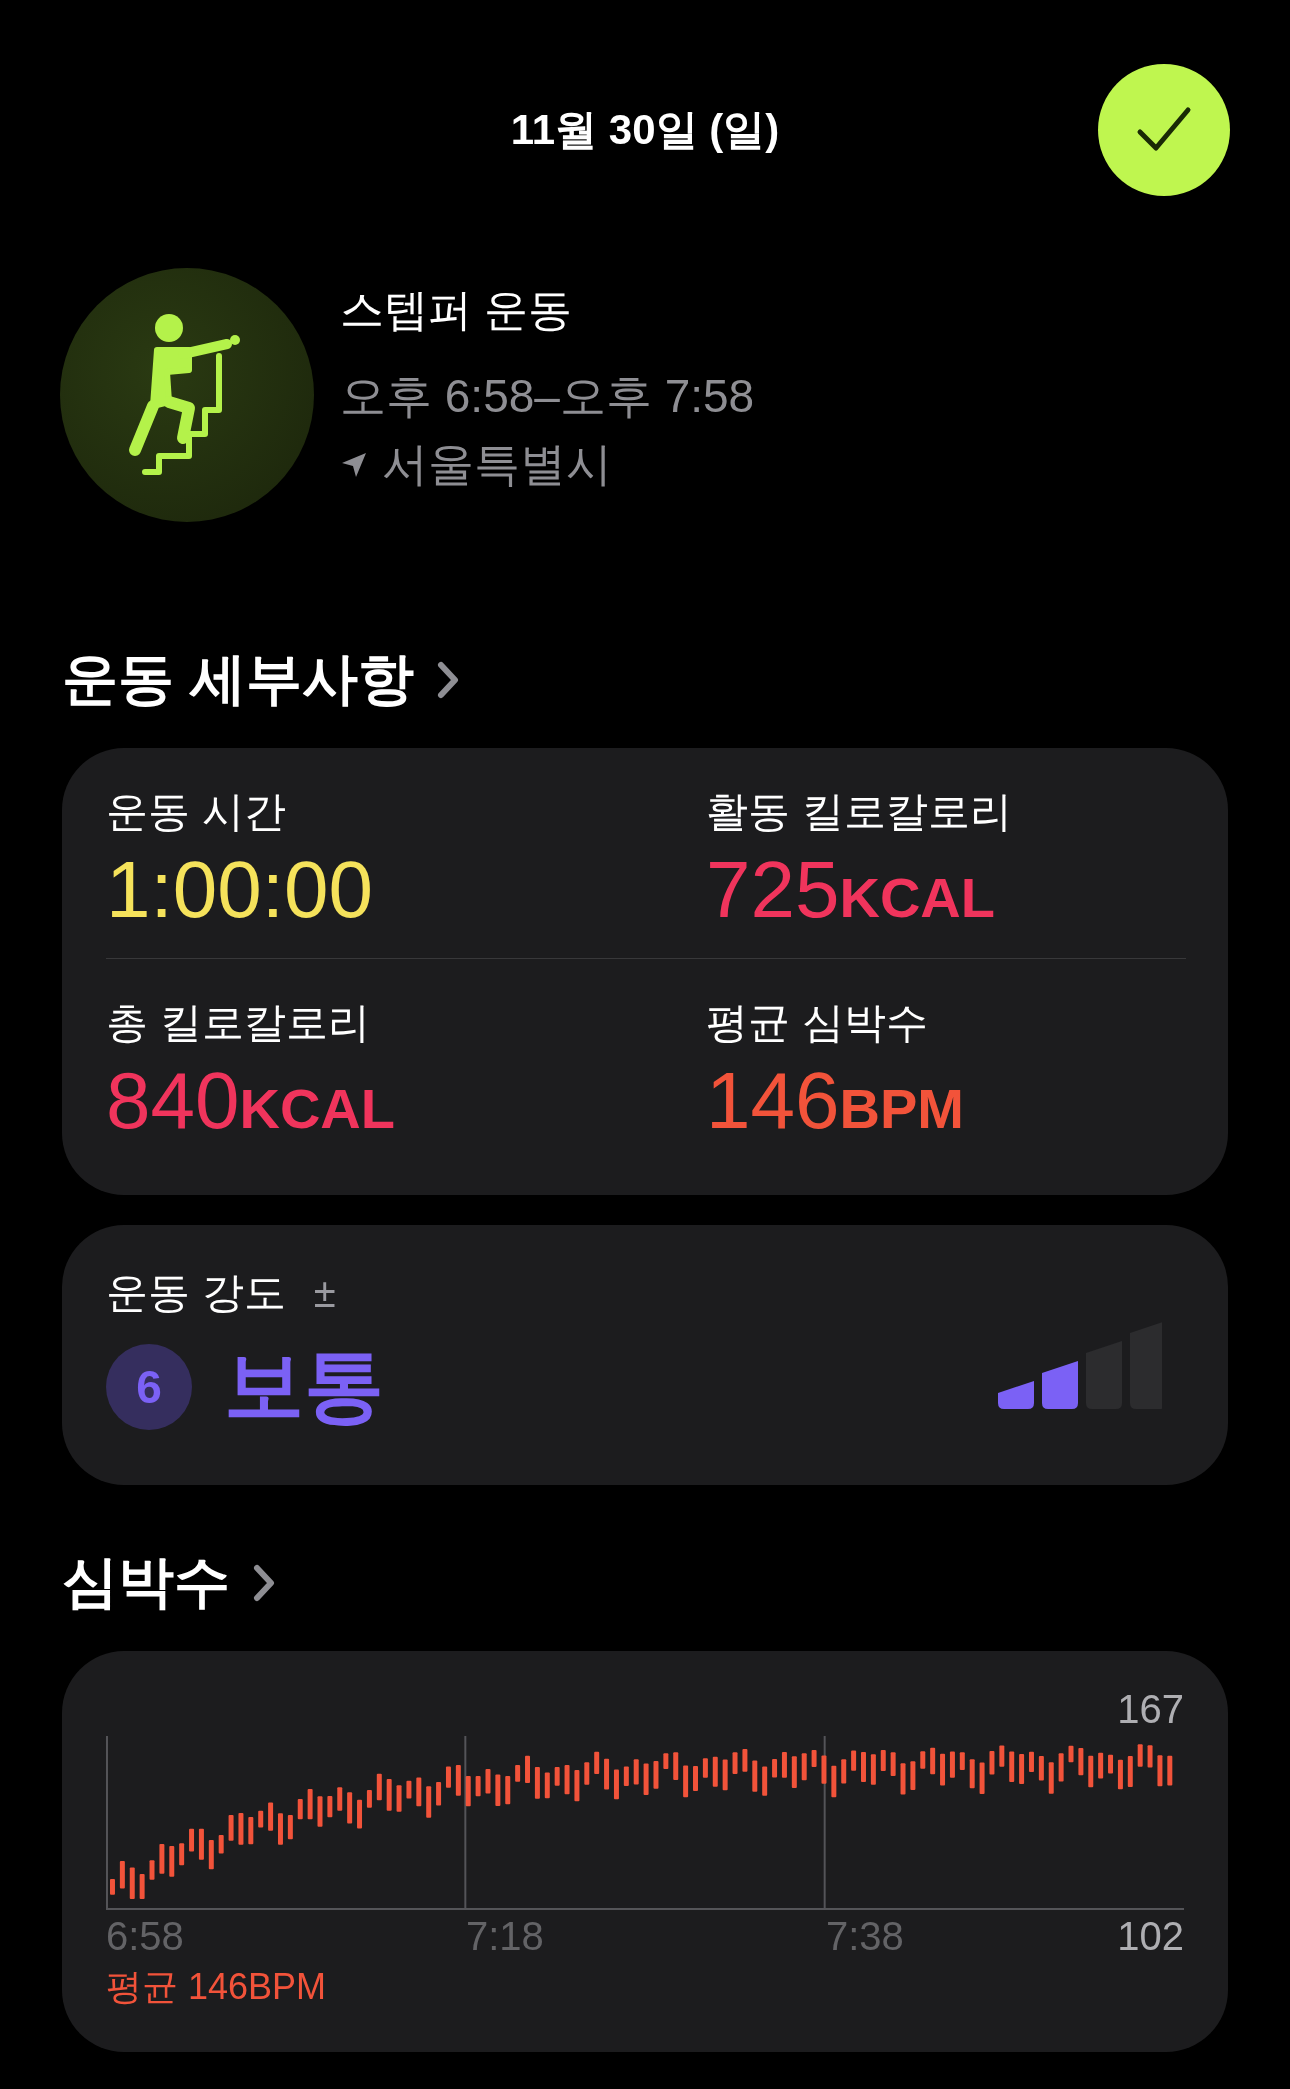 Image resolution: width=1290 pixels, height=2089 pixels. I want to click on workout-time: 오후 6:58–오후 7:58, so click(547, 396).